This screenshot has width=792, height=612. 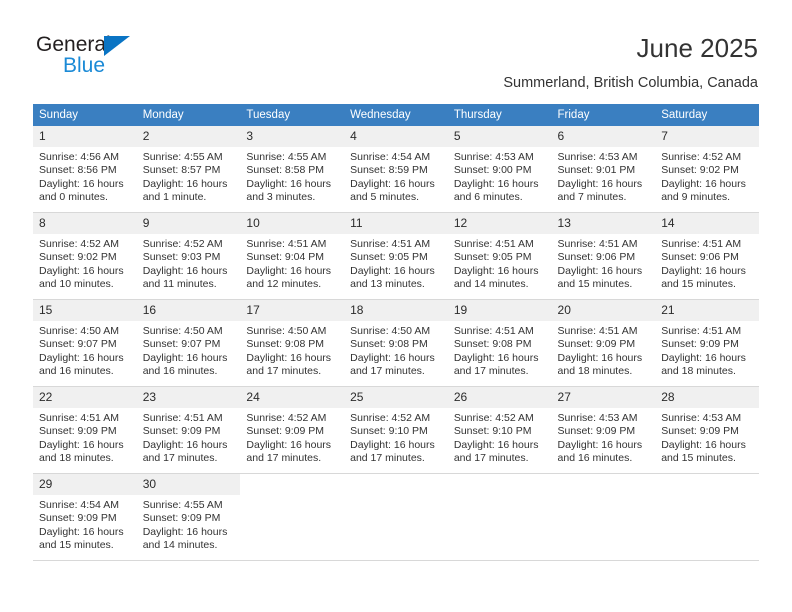 What do you see at coordinates (603, 223) in the screenshot?
I see `day-number: 13` at bounding box center [603, 223].